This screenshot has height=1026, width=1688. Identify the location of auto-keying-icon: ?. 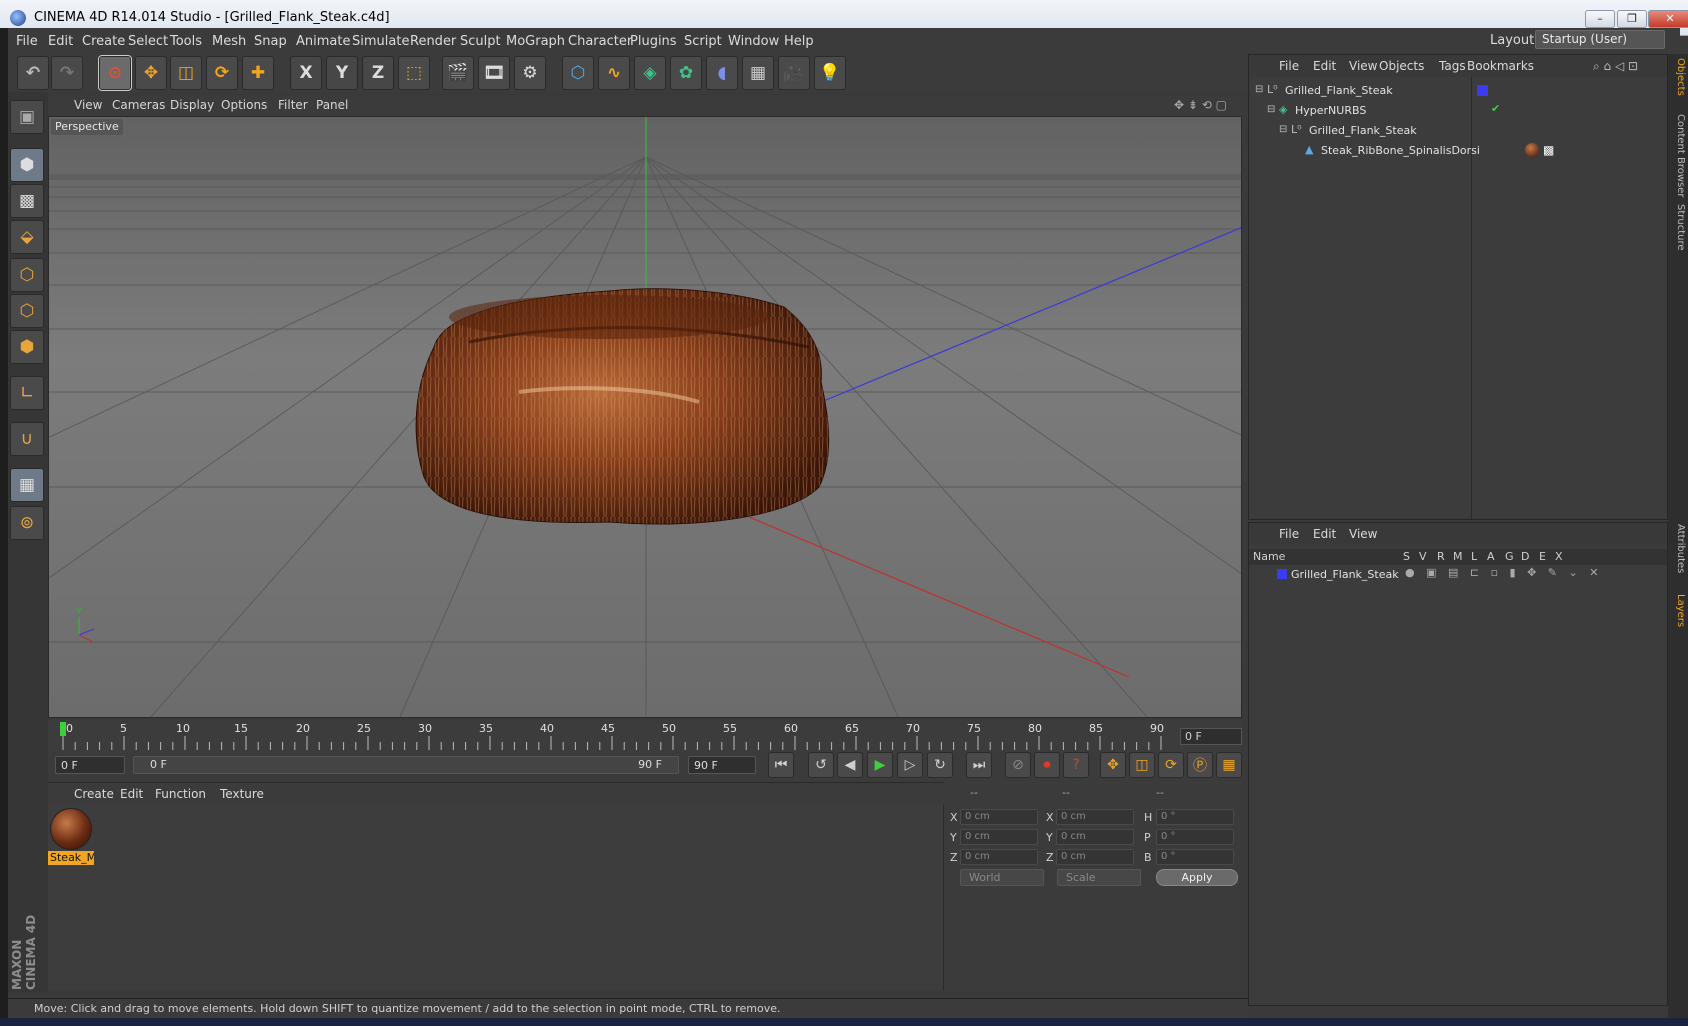
(1076, 765).